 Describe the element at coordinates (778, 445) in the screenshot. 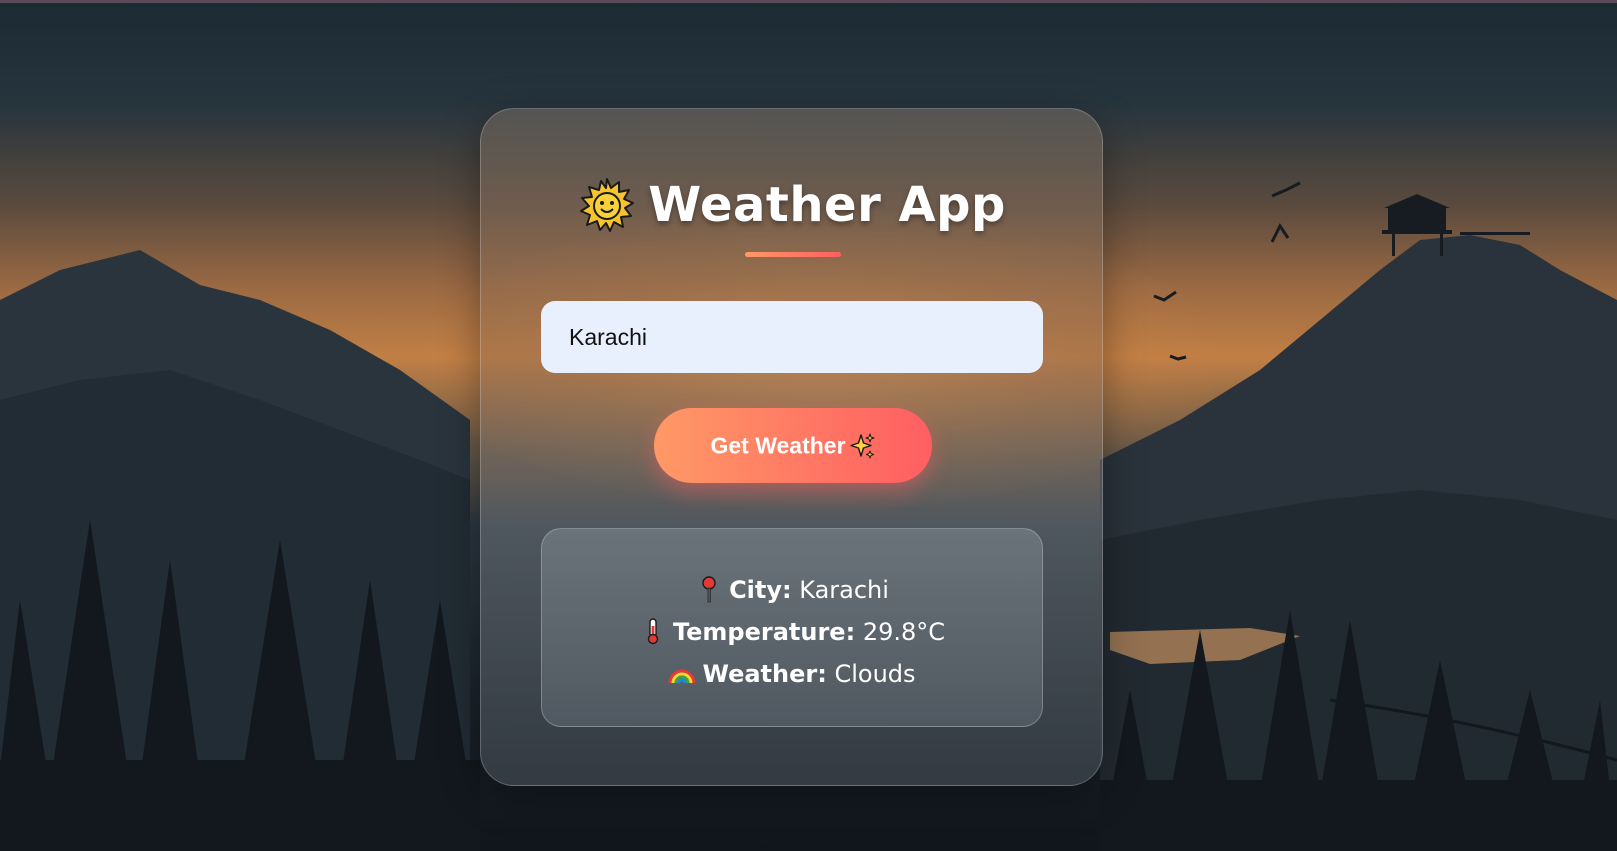

I see `get-weather-label: Get Weather` at that location.